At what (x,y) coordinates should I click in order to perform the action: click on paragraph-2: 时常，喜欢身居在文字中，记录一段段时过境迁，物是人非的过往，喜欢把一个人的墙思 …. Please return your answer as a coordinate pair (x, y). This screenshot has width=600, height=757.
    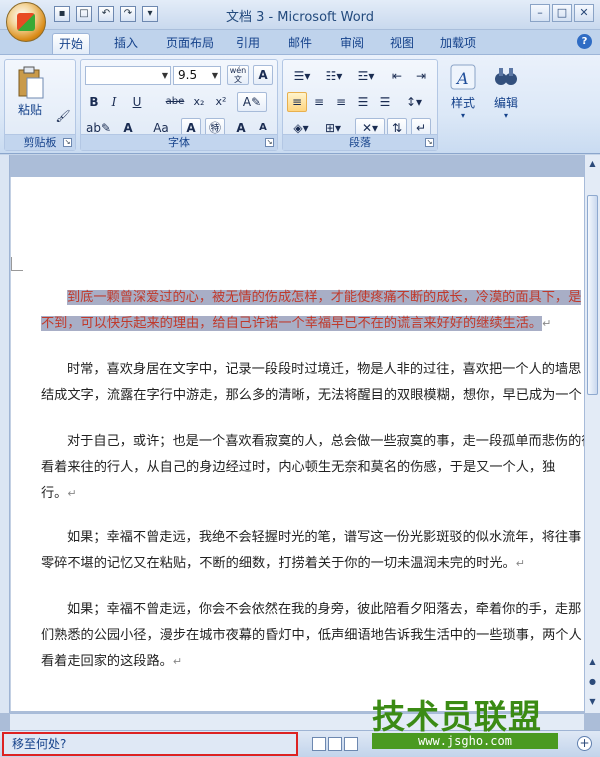
    Looking at the image, I should click on (311, 383).